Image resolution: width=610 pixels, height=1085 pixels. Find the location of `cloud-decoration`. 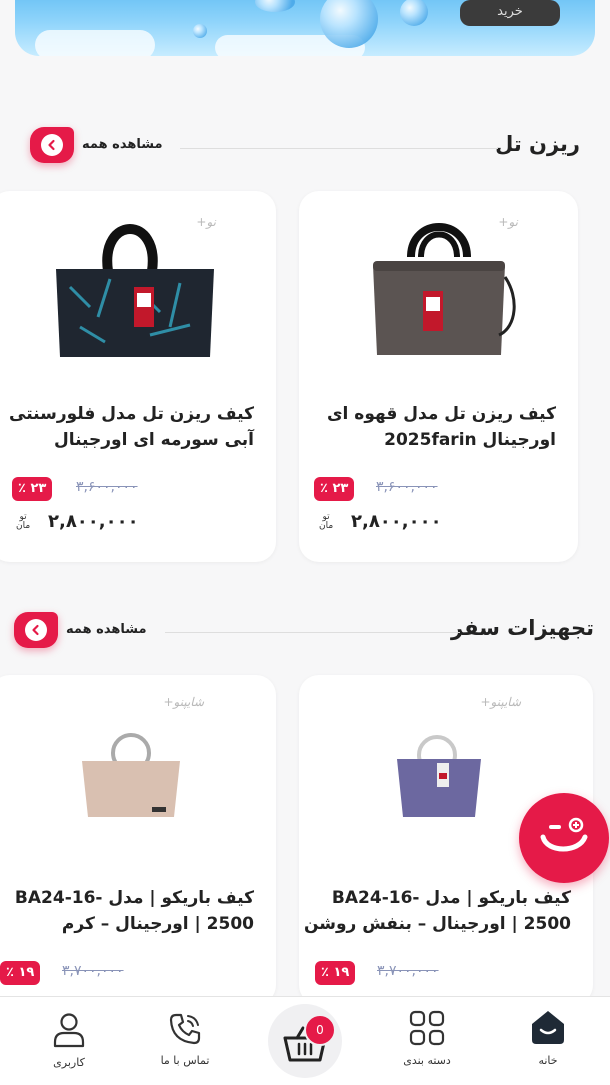

cloud-decoration is located at coordinates (95, 43).